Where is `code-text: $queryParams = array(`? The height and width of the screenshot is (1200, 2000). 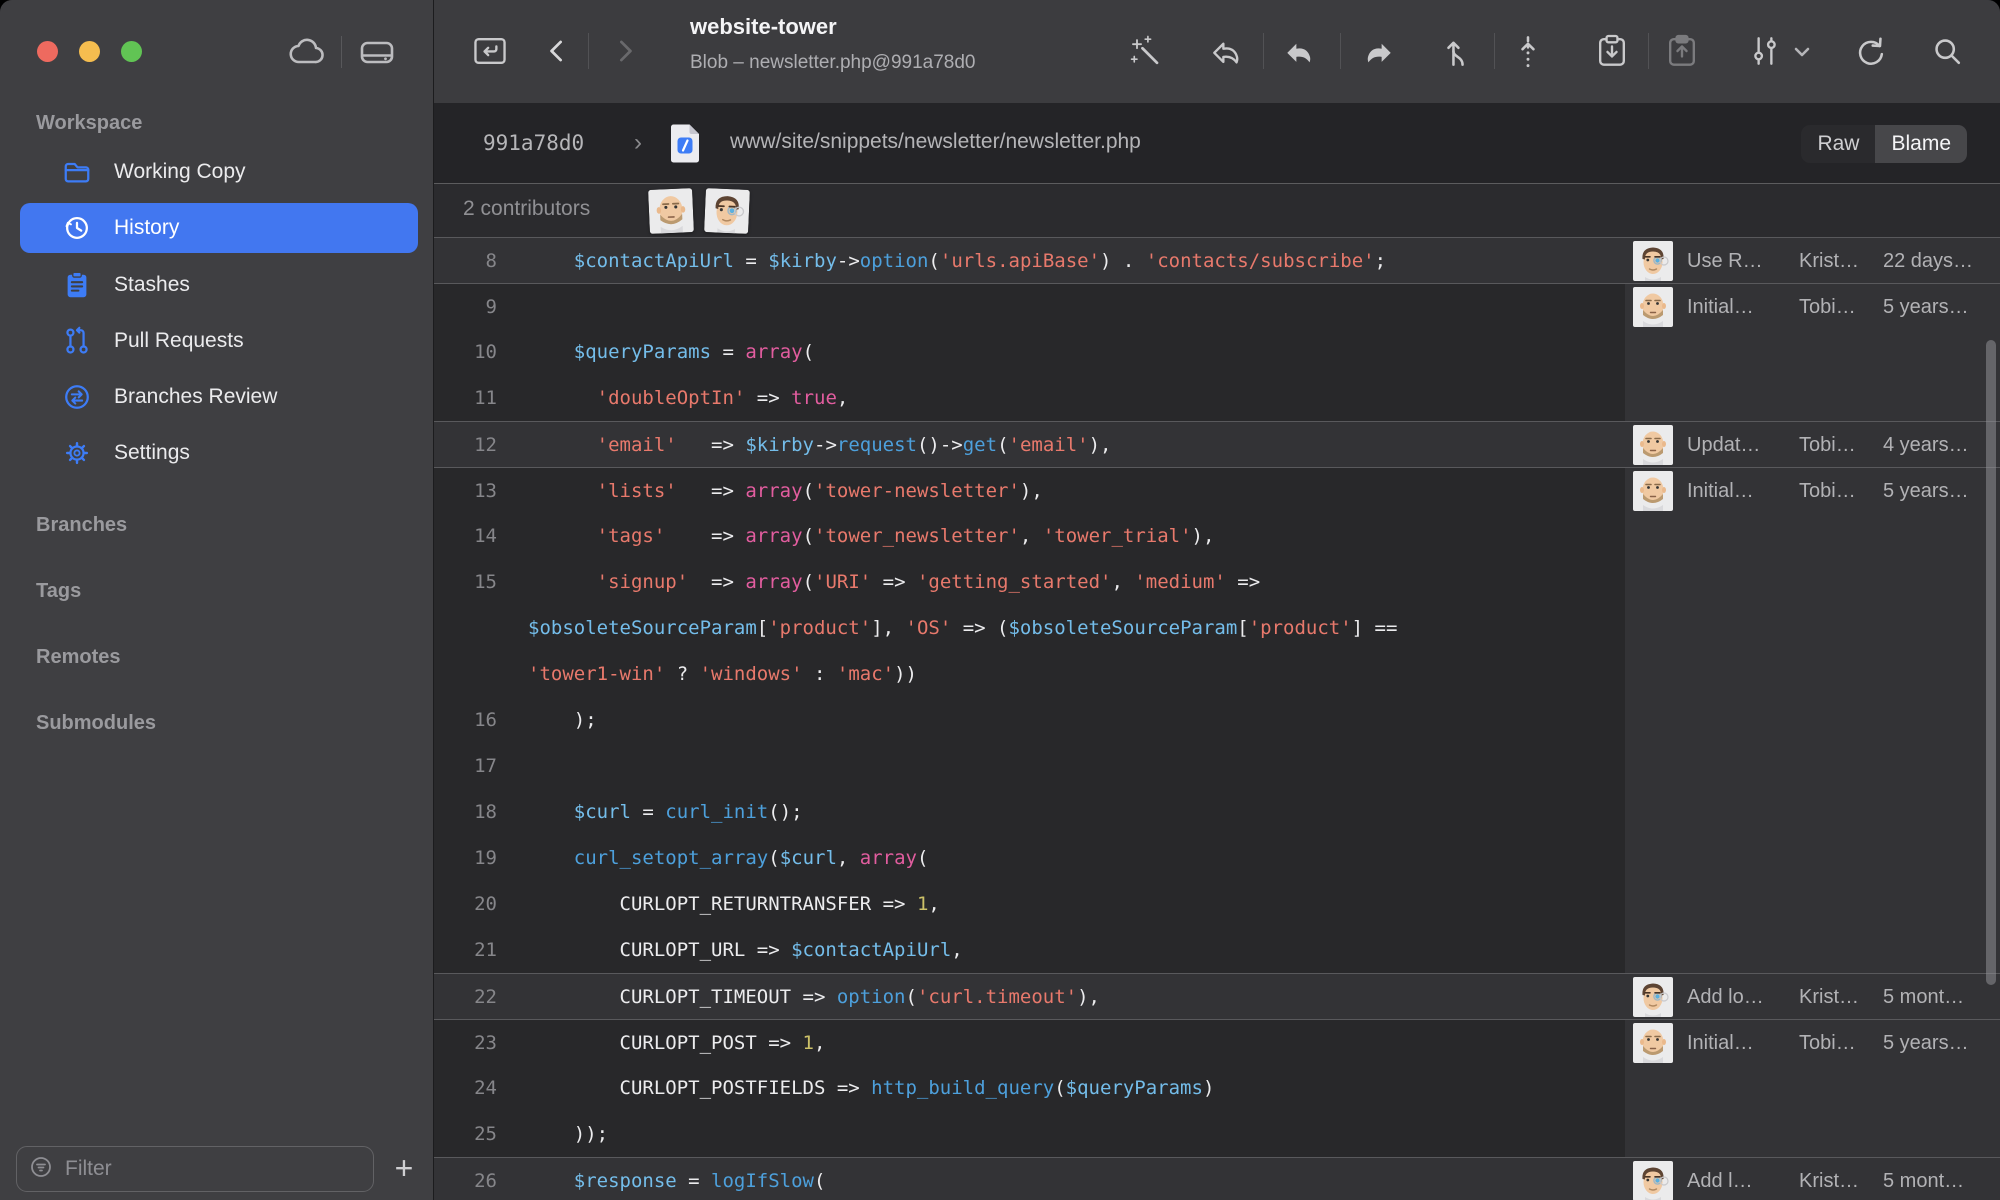 code-text: $queryParams = array( is located at coordinates (694, 352).